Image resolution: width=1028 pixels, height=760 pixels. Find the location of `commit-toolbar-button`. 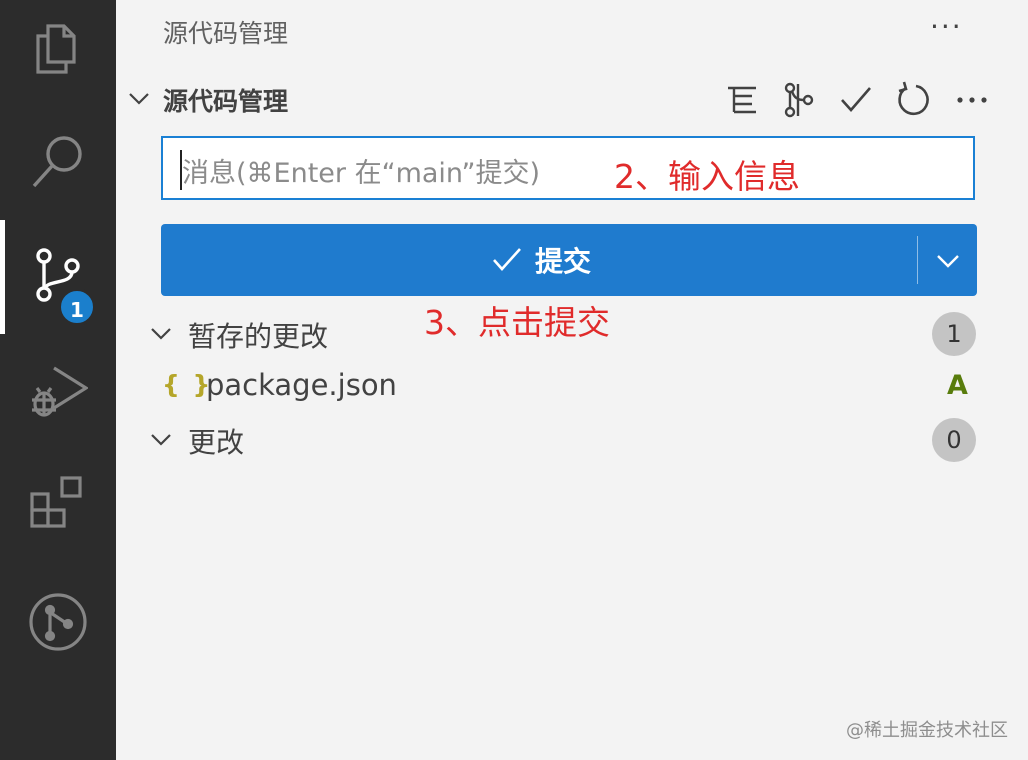

commit-toolbar-button is located at coordinates (856, 100).